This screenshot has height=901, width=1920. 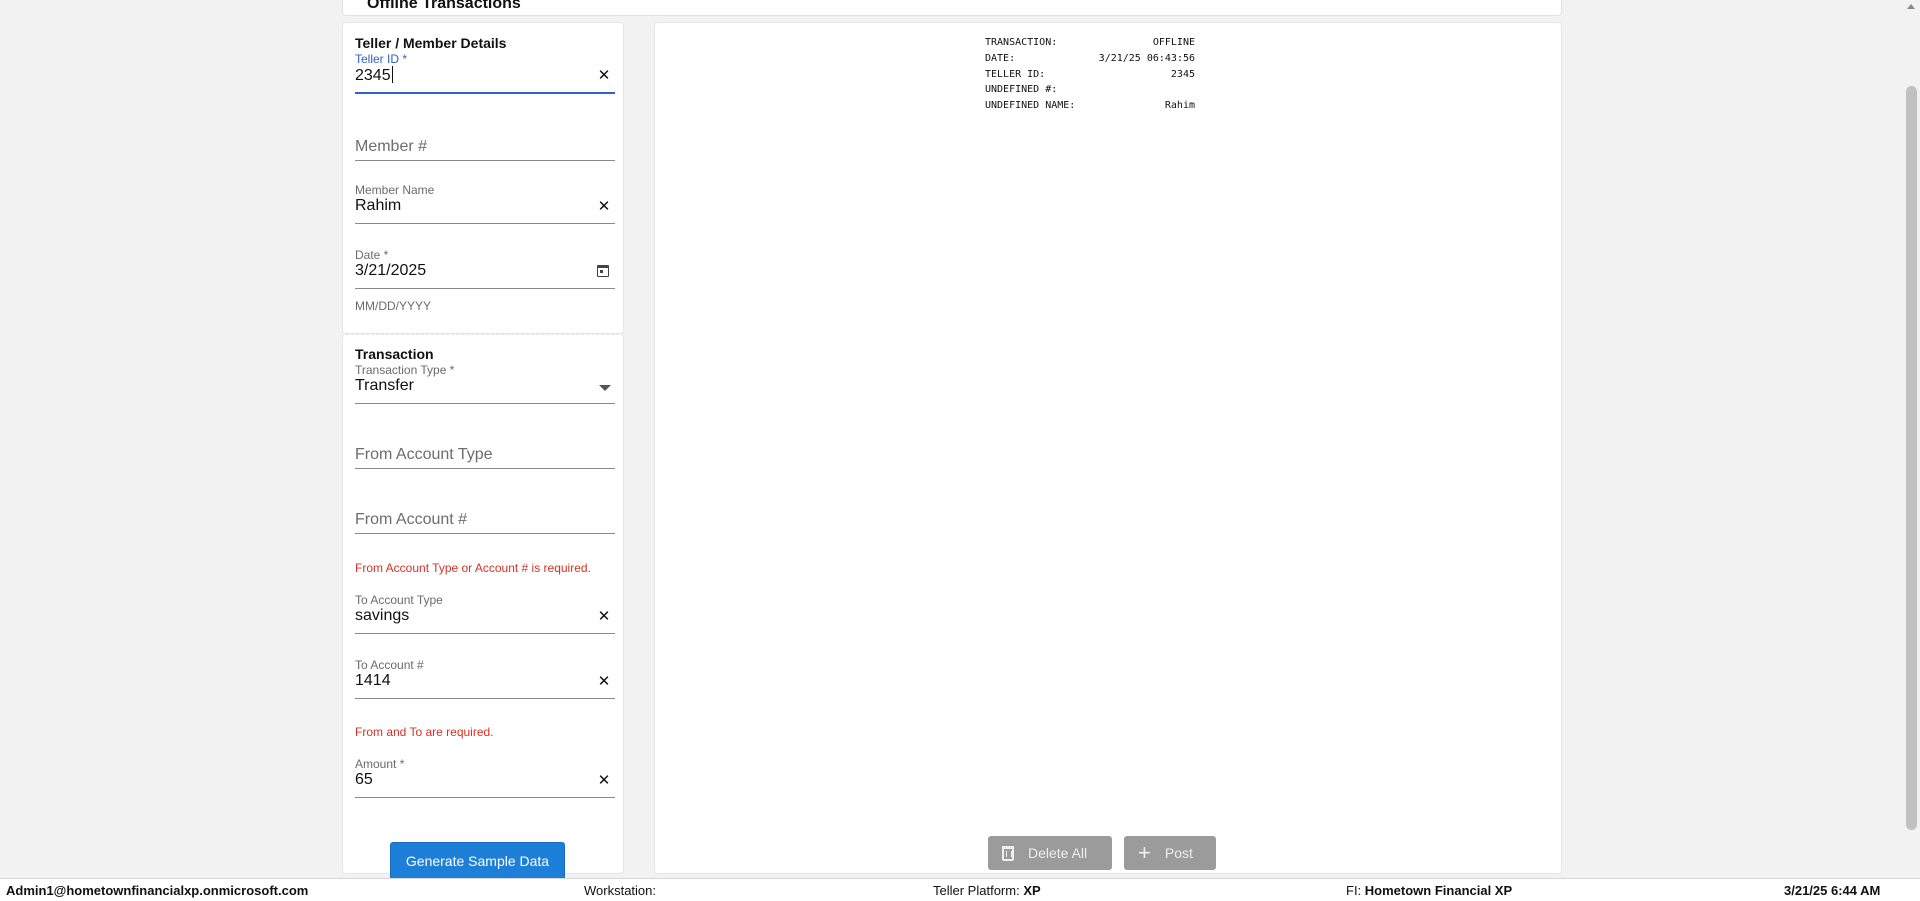 What do you see at coordinates (952, 8) in the screenshot?
I see `page-header: Offline Transactions` at bounding box center [952, 8].